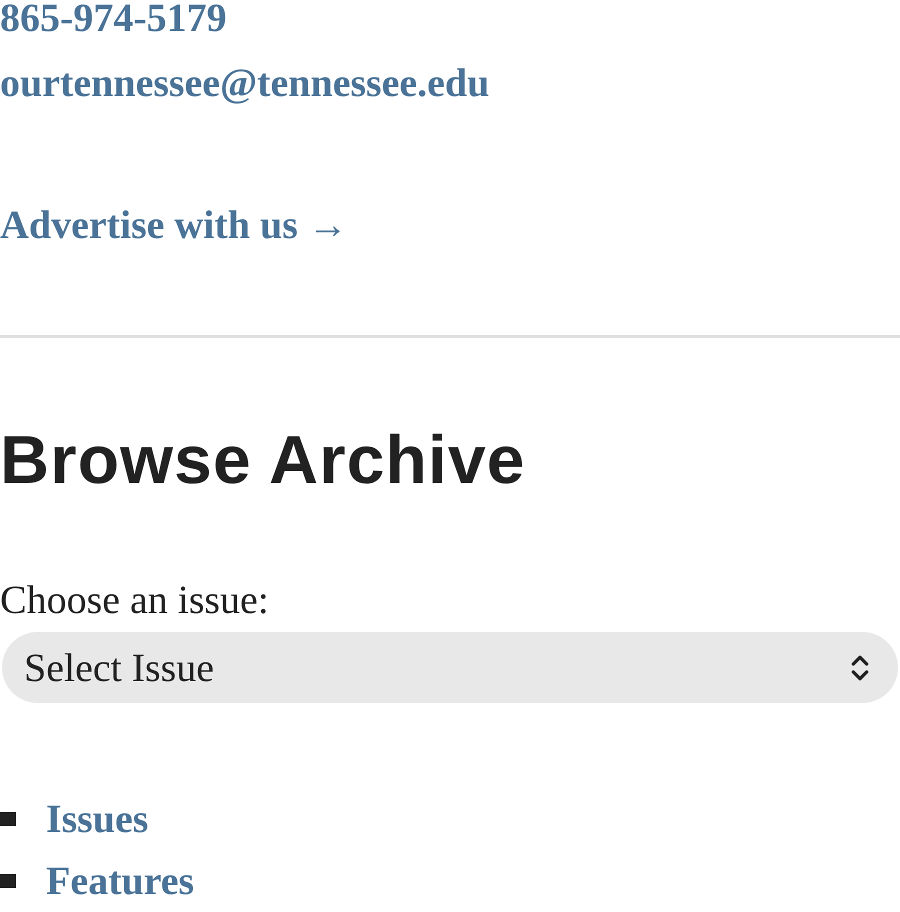 The width and height of the screenshot is (900, 912). Describe the element at coordinates (120, 881) in the screenshot. I see `nav-link: Features` at that location.